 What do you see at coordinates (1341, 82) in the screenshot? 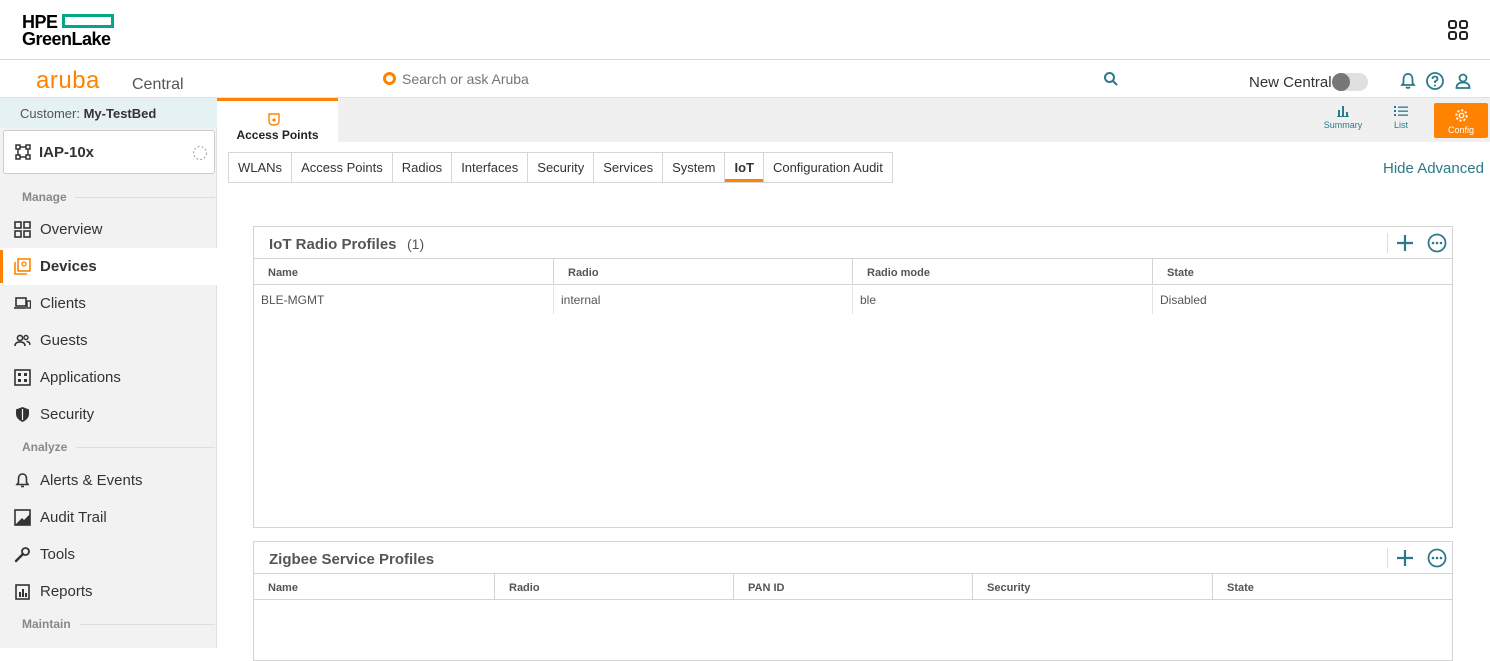
I see `toggle-knob` at bounding box center [1341, 82].